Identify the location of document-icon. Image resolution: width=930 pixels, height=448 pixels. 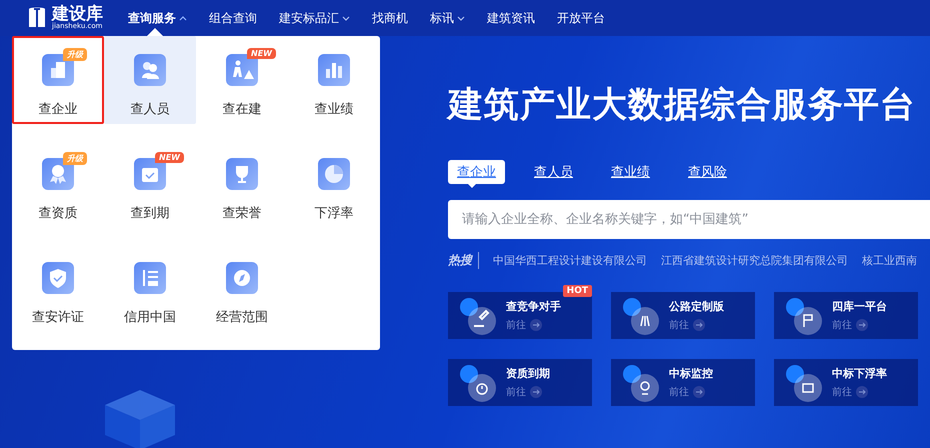
(150, 278).